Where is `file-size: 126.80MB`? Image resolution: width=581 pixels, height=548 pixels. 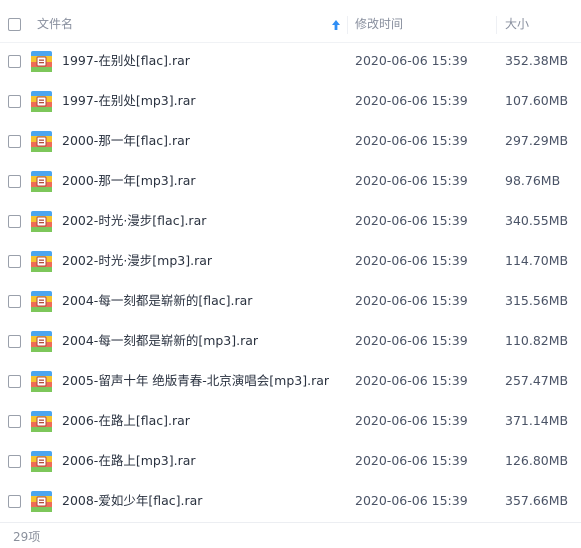 file-size: 126.80MB is located at coordinates (537, 460).